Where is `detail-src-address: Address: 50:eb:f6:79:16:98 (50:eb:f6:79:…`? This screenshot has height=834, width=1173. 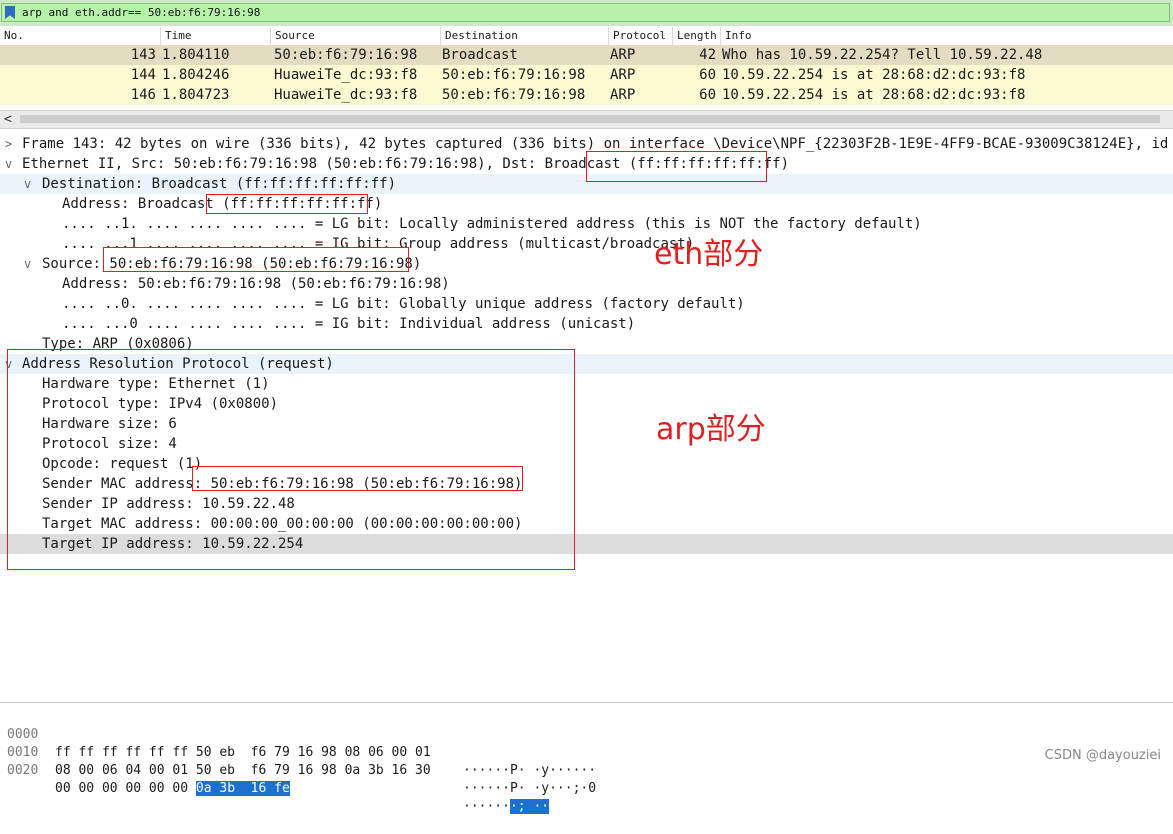 detail-src-address: Address: 50:eb:f6:79:16:98 (50:eb:f6:79:… is located at coordinates (586, 284).